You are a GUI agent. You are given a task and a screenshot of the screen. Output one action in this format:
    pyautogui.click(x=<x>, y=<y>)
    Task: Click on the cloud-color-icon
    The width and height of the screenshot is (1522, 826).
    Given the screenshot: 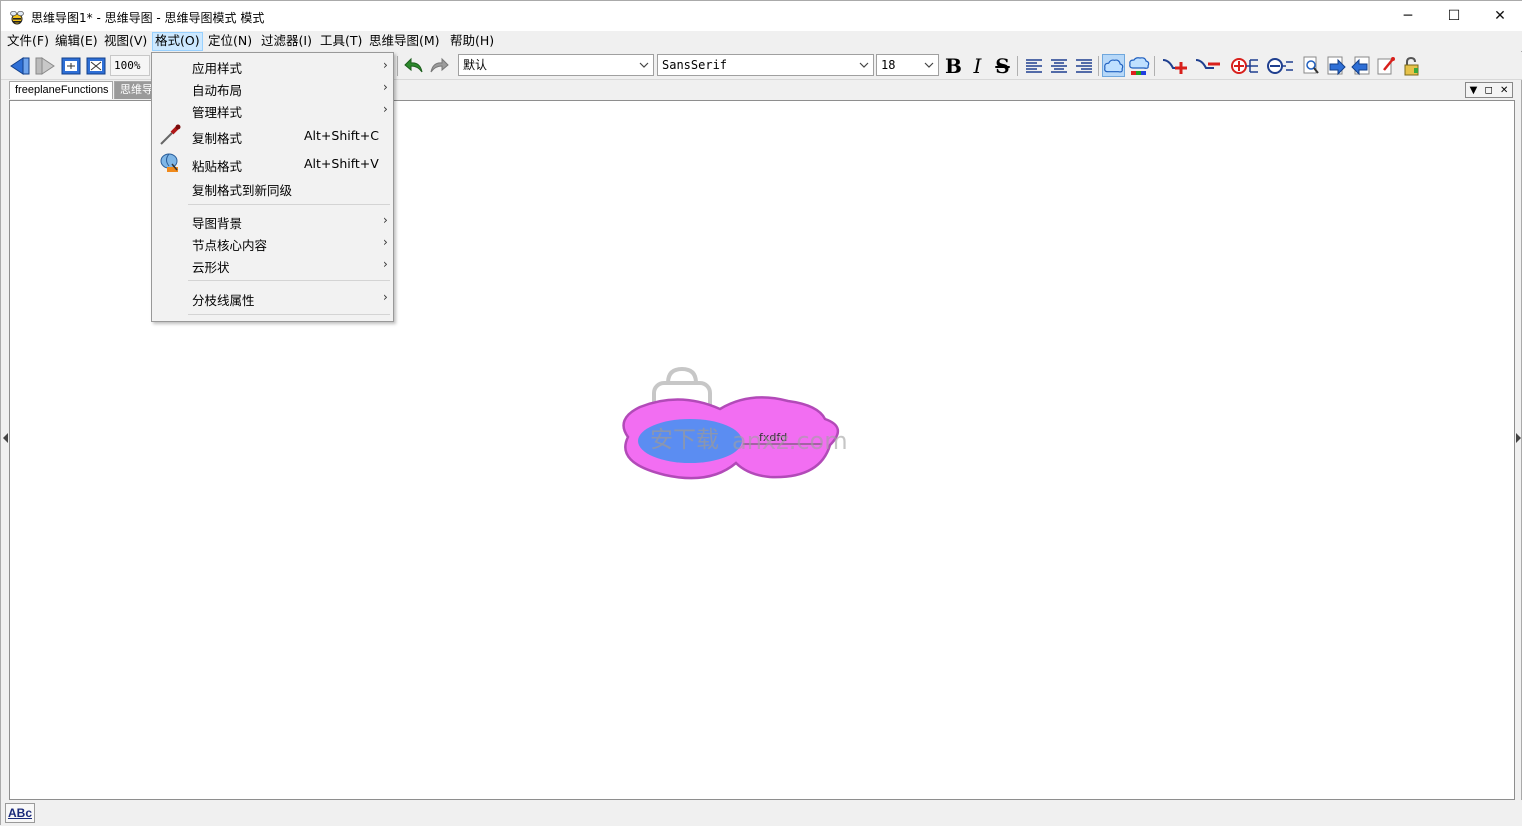 What is the action you would take?
    pyautogui.click(x=1138, y=65)
    